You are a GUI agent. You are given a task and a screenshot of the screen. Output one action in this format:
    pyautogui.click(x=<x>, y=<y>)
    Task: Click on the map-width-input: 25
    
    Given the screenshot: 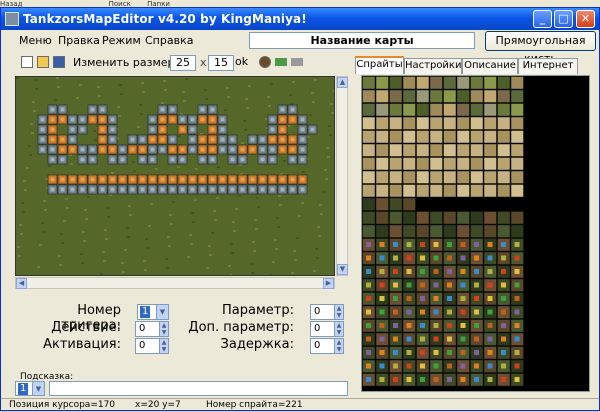 What is the action you would take?
    pyautogui.click(x=183, y=63)
    